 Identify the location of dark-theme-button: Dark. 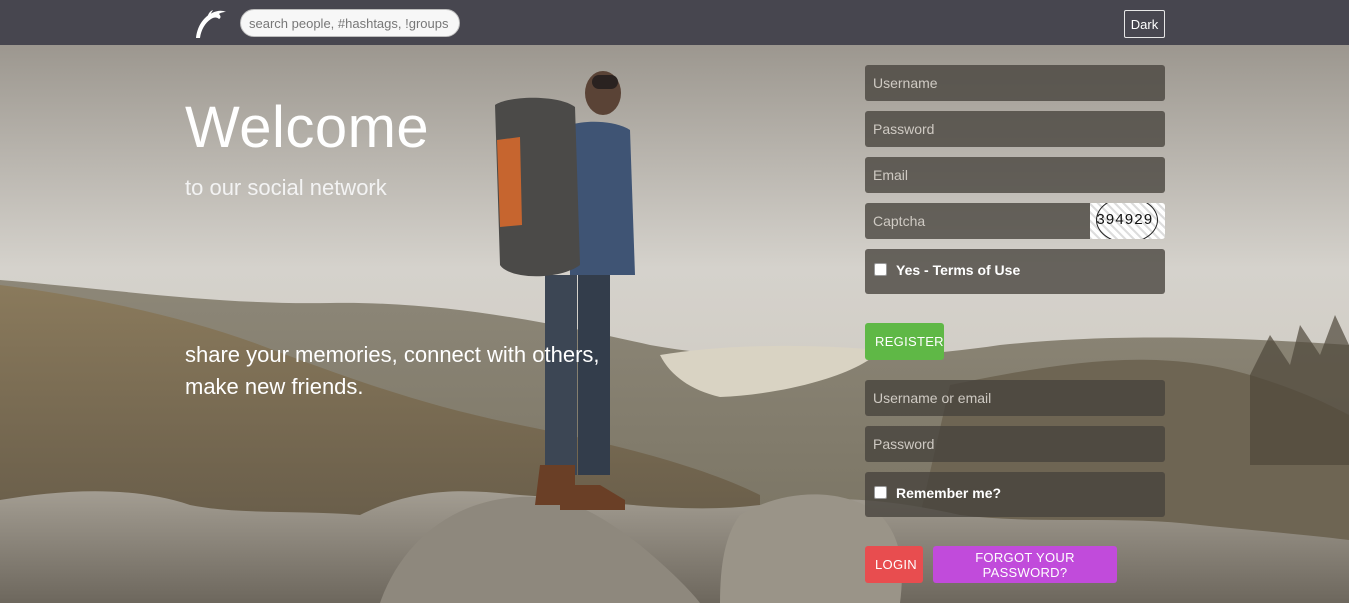
(1144, 24).